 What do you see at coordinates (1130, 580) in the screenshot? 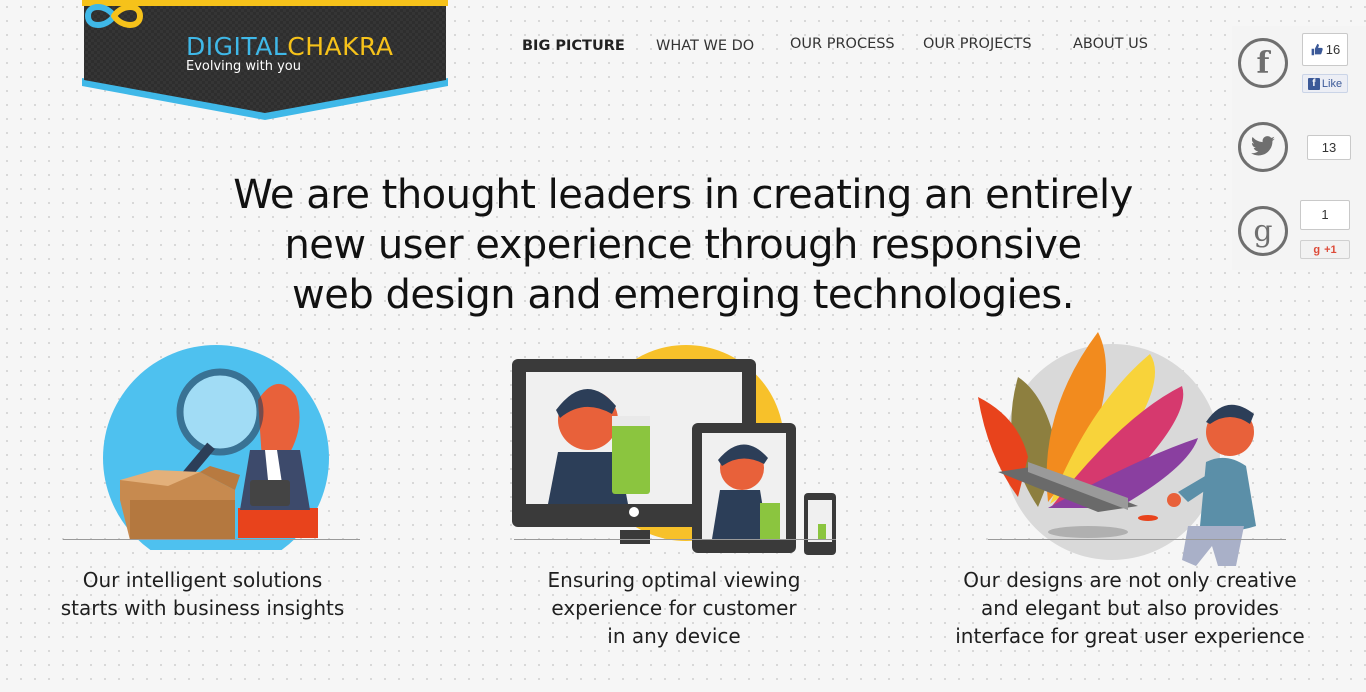
I see `feature-3-line-1: Our designs are not only creative` at bounding box center [1130, 580].